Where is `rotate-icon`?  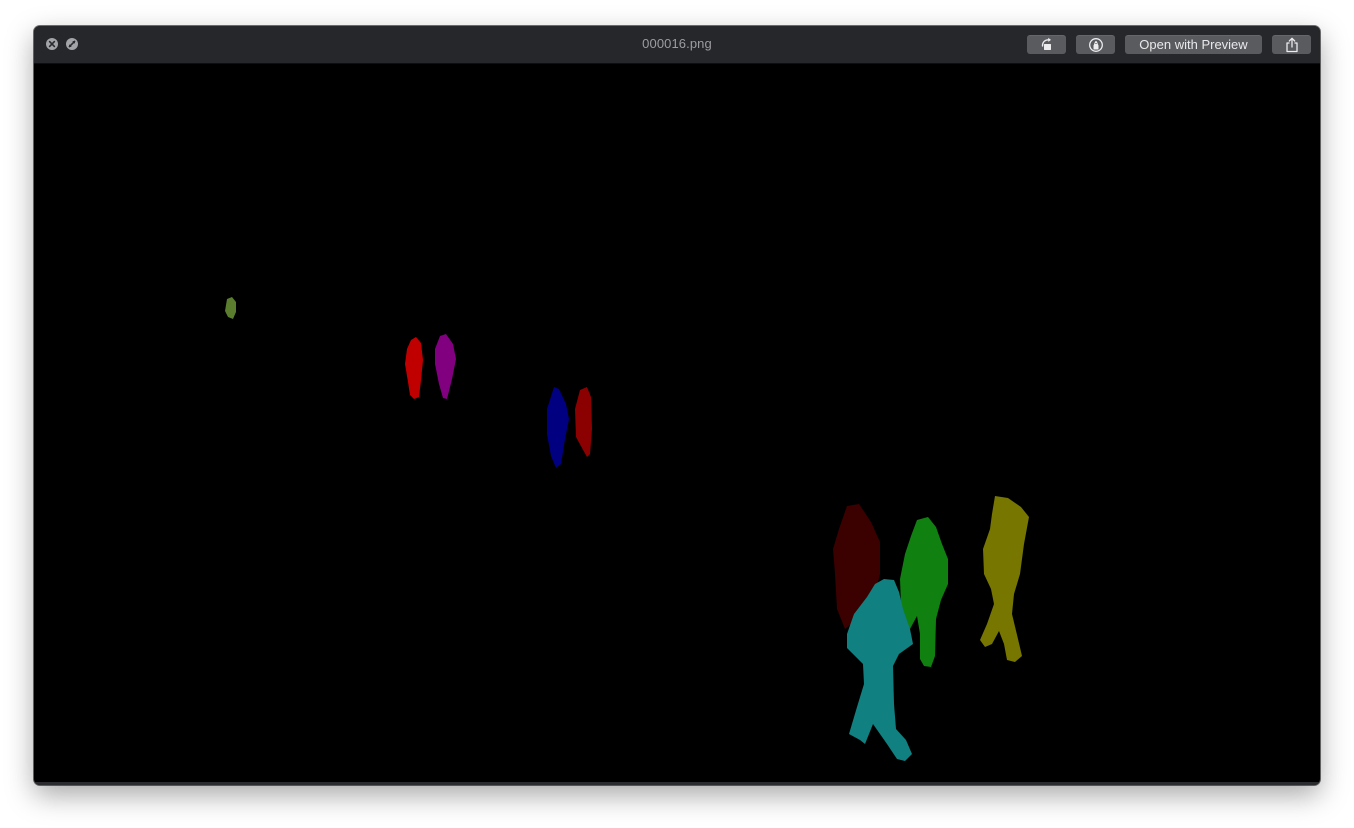 rotate-icon is located at coordinates (1046, 43).